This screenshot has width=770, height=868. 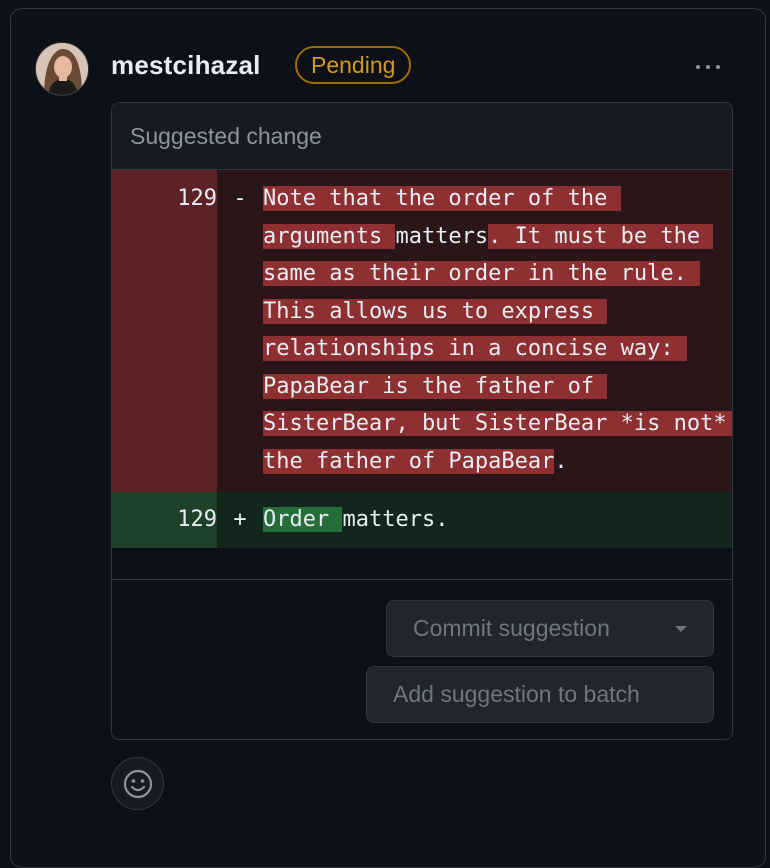 I want to click on add-to-batch-button: Add suggestion to batch, so click(x=540, y=694).